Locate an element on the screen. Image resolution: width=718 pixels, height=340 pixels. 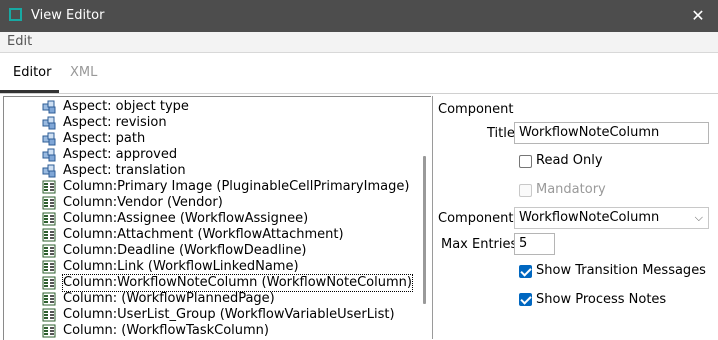
component-section-label: Component is located at coordinates (476, 109).